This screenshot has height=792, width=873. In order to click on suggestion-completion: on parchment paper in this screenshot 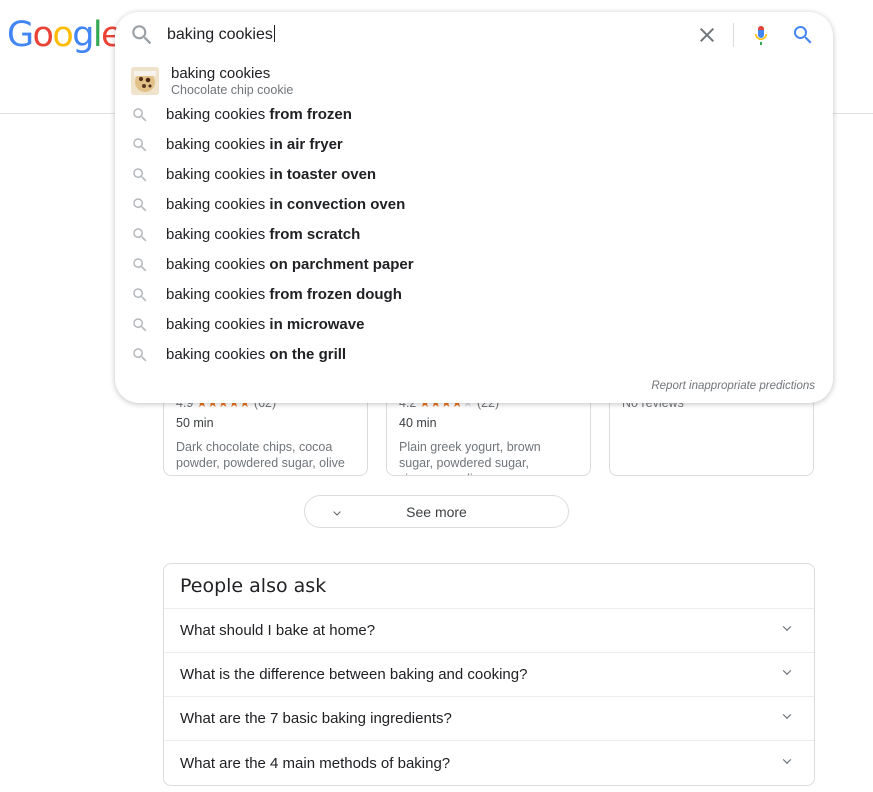, I will do `click(341, 264)`.